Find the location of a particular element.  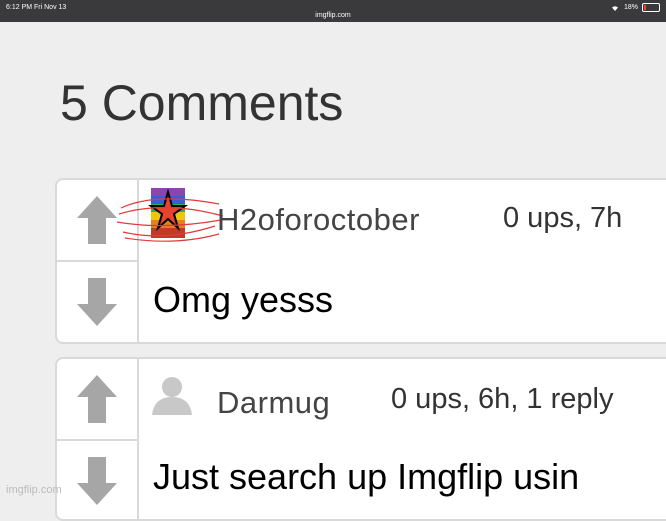

rainbow-star-avatar is located at coordinates (170, 216).